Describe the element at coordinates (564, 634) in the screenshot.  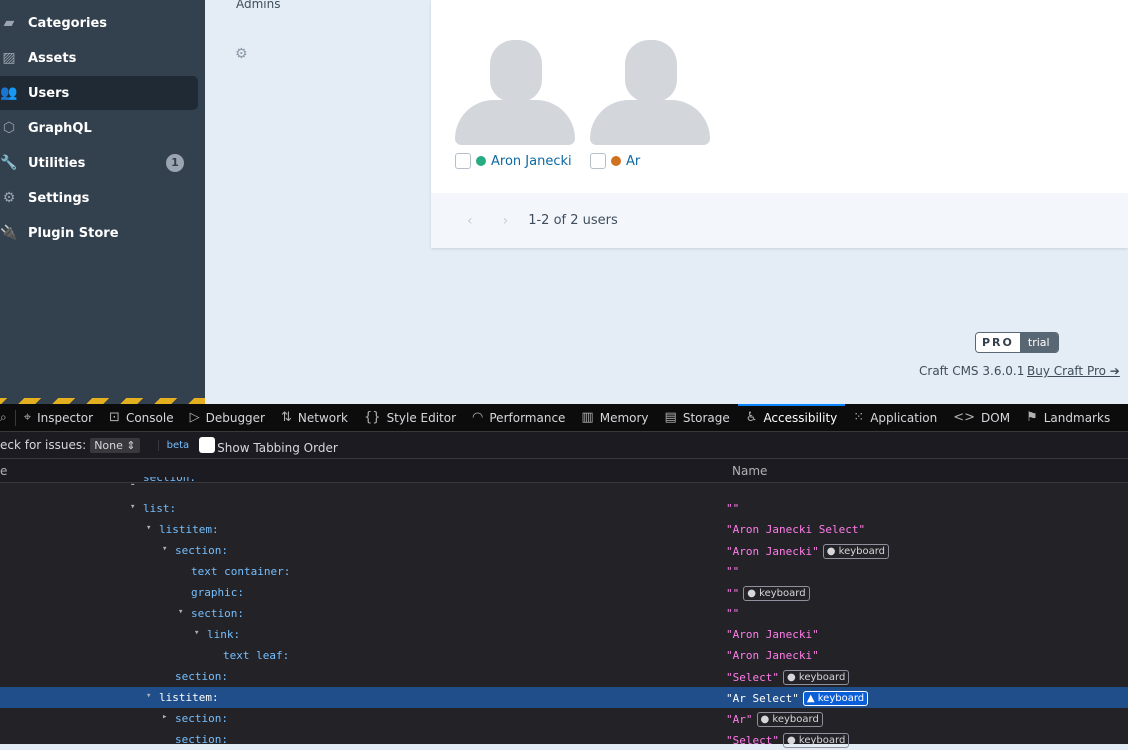
I see `tree-row: ▾ link: "Aron Janecki"` at that location.